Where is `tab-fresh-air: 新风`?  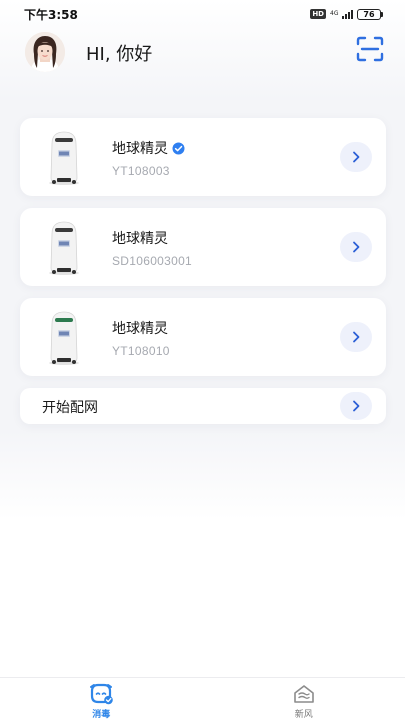
tab-fresh-air: 新风 is located at coordinates (304, 699).